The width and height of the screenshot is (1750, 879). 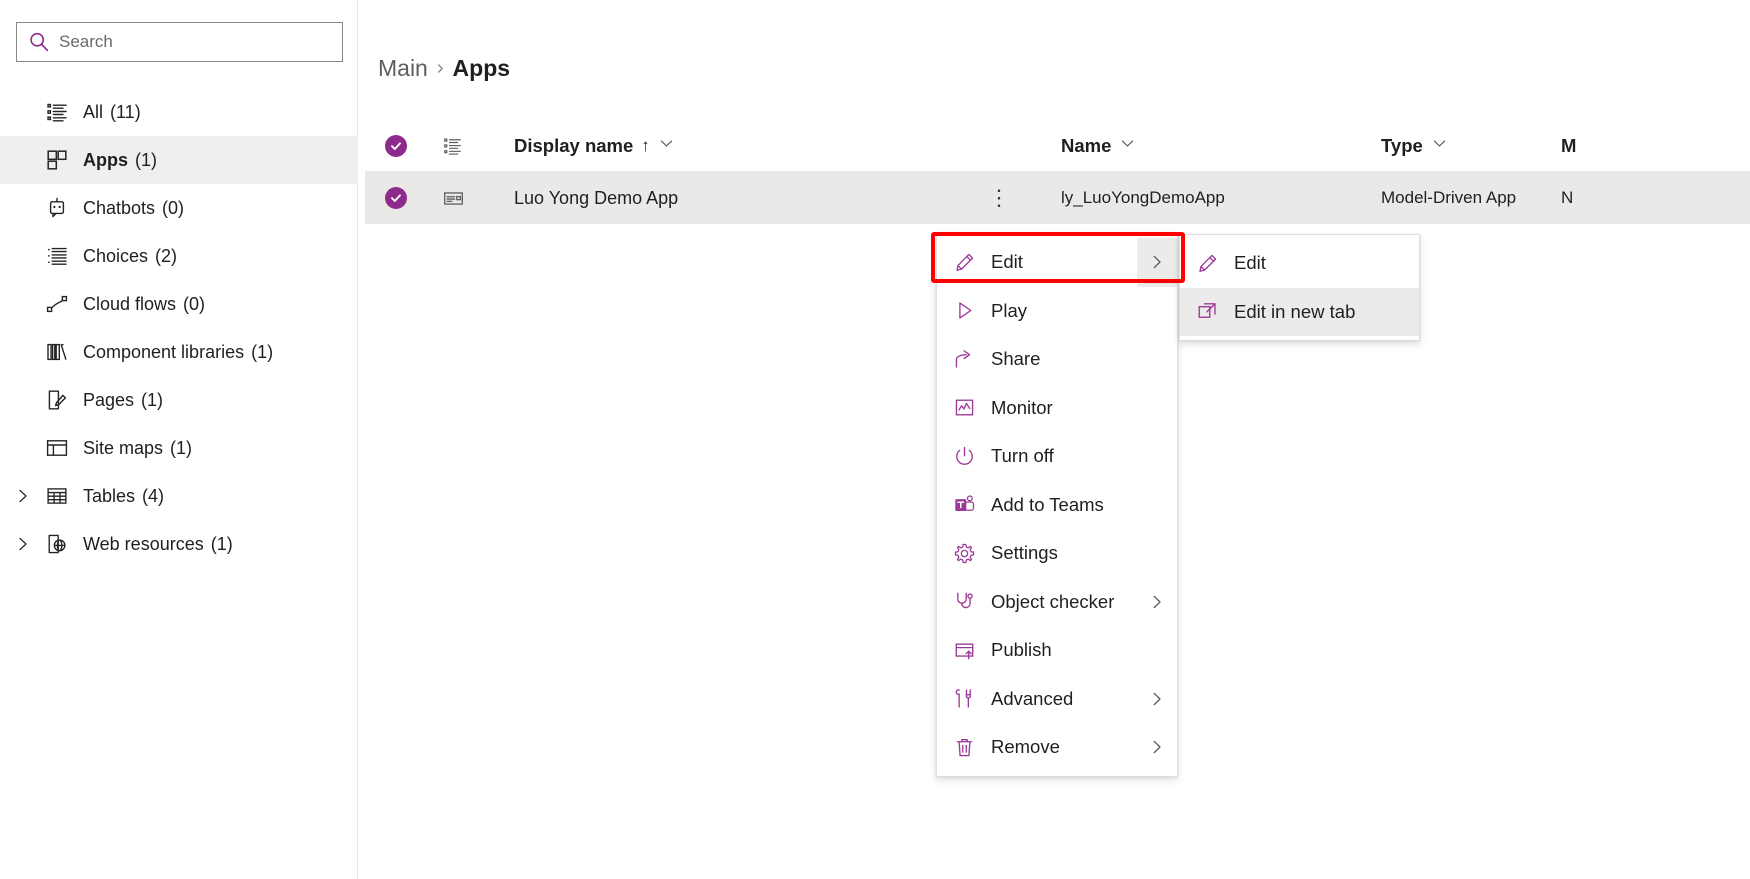 I want to click on submenu-item-label: Edit in new tab, so click(x=1295, y=311).